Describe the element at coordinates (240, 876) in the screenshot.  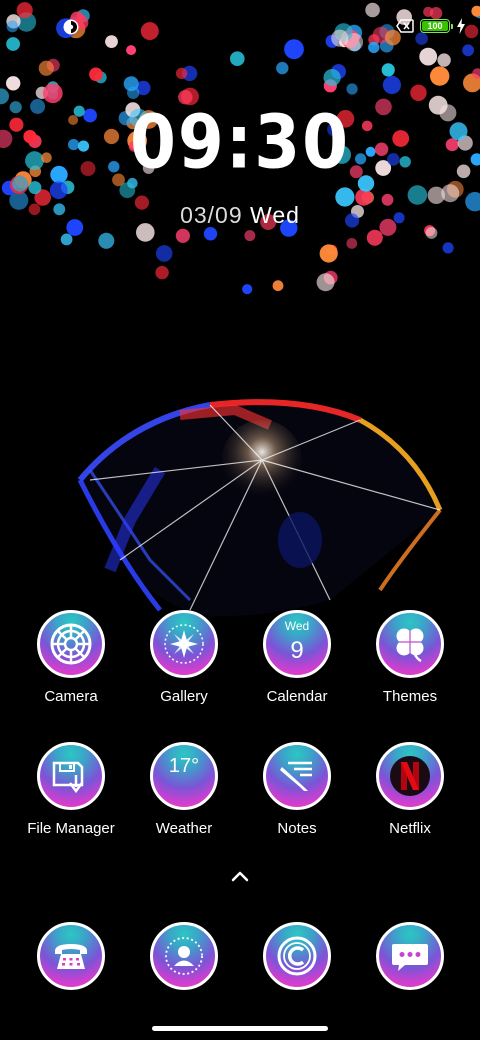
I see `chevron-up-icon` at that location.